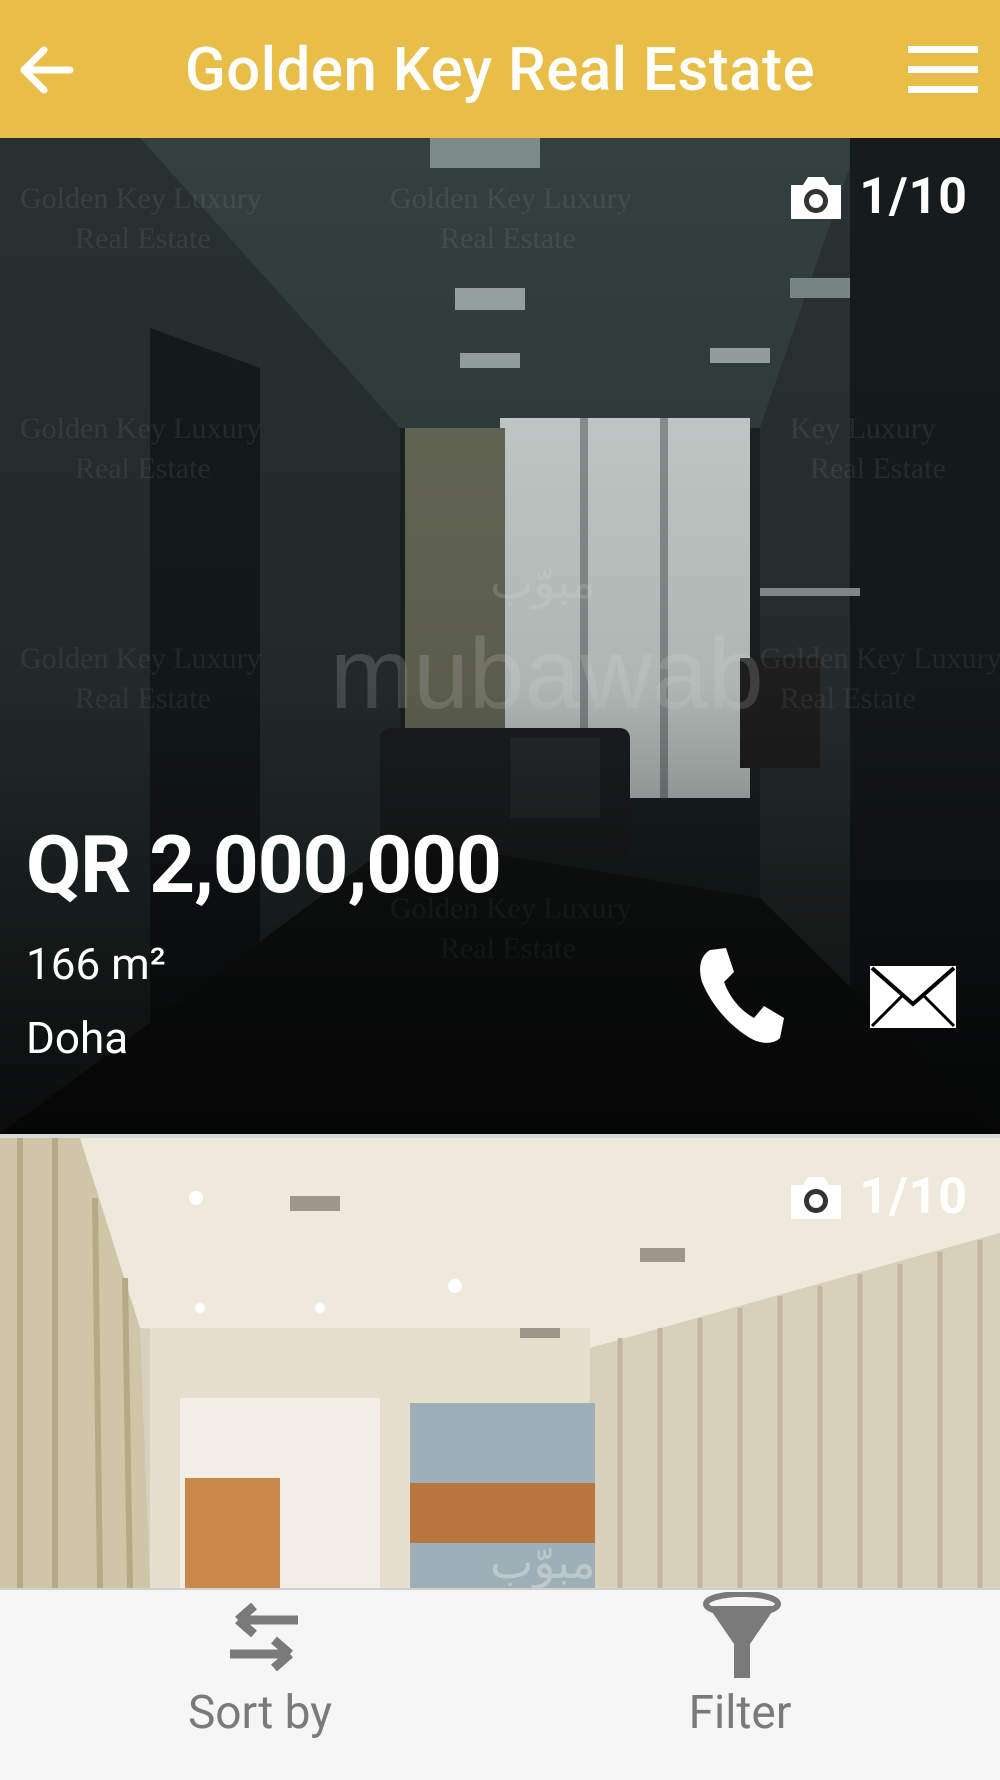 Image resolution: width=1000 pixels, height=1780 pixels. Describe the element at coordinates (913, 997) in the screenshot. I see `mail-icon` at that location.